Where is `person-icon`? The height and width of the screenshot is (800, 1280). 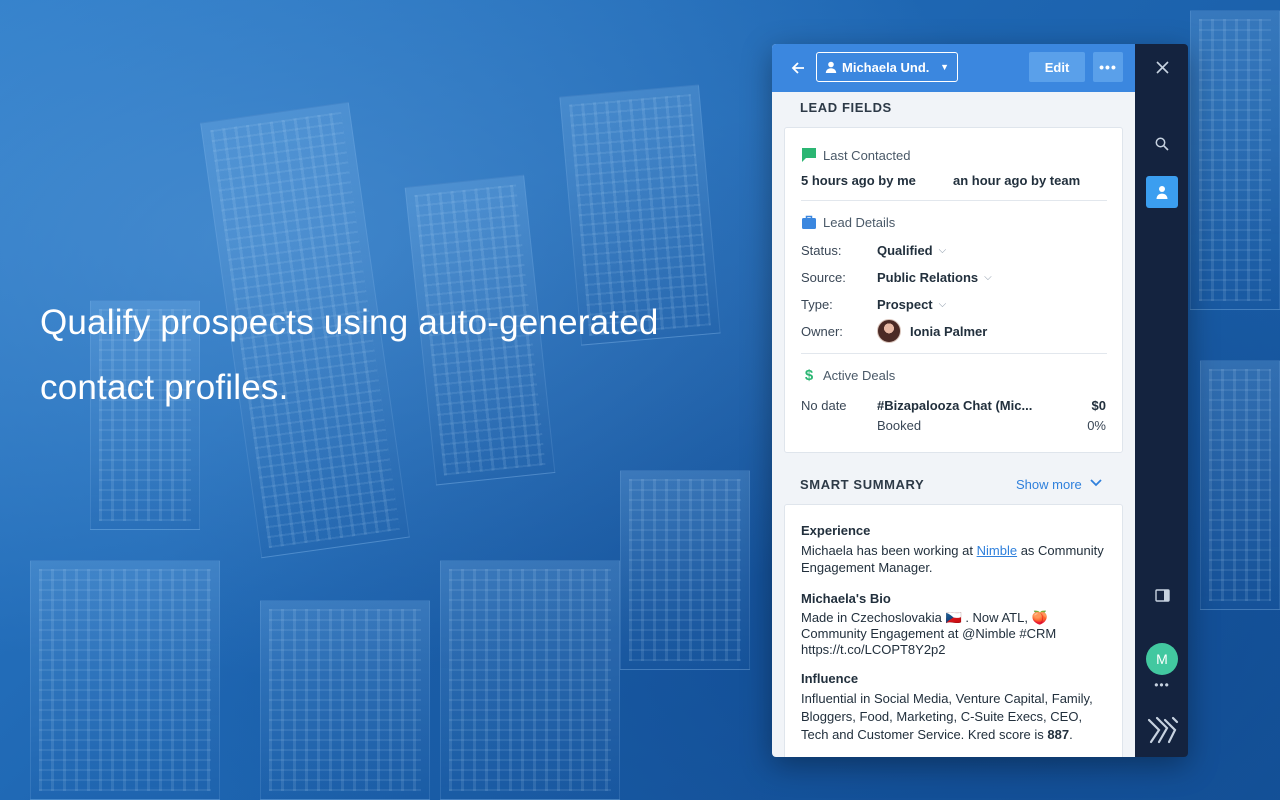
person-icon is located at coordinates (831, 67).